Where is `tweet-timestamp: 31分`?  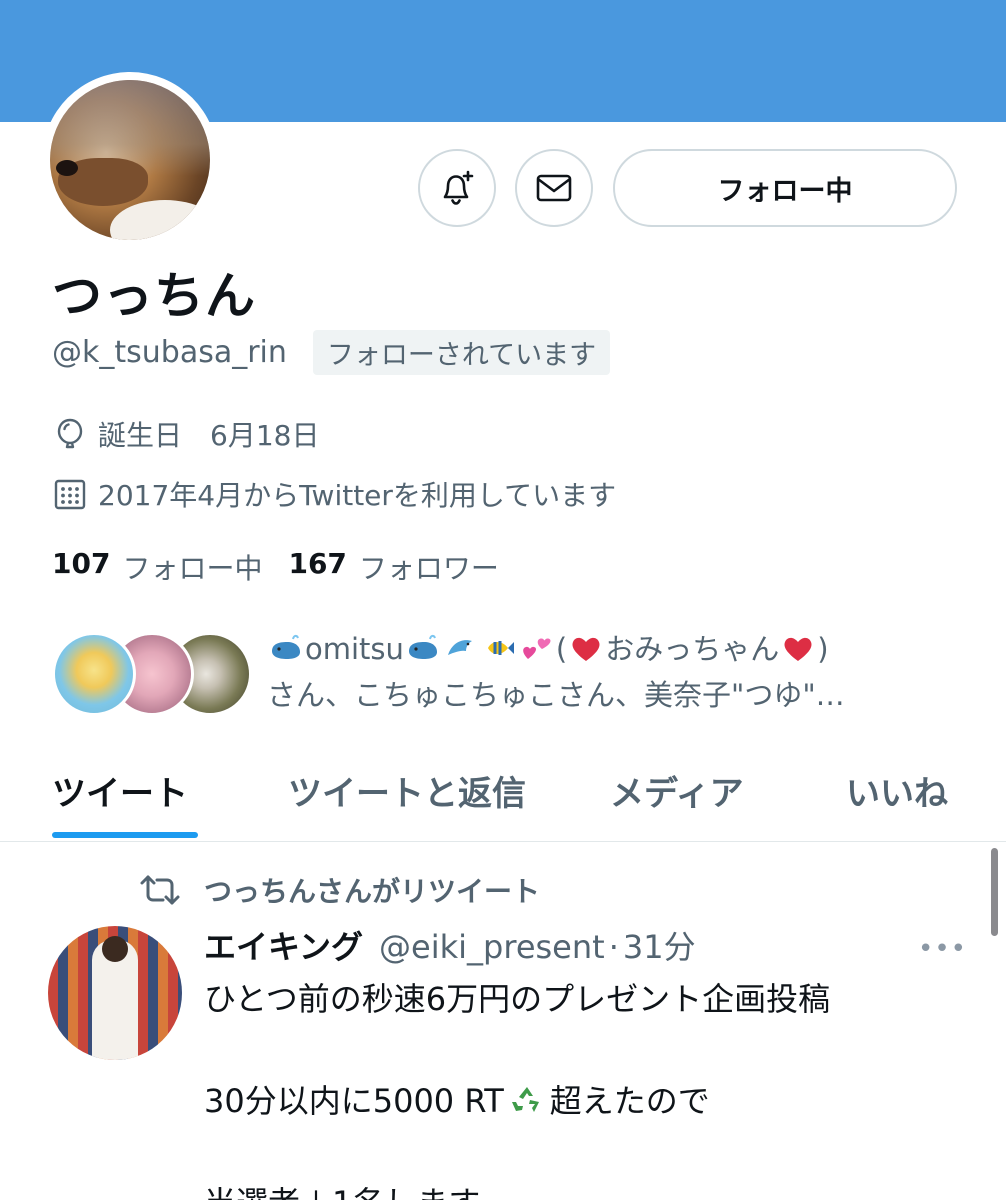 tweet-timestamp: 31分 is located at coordinates (659, 945).